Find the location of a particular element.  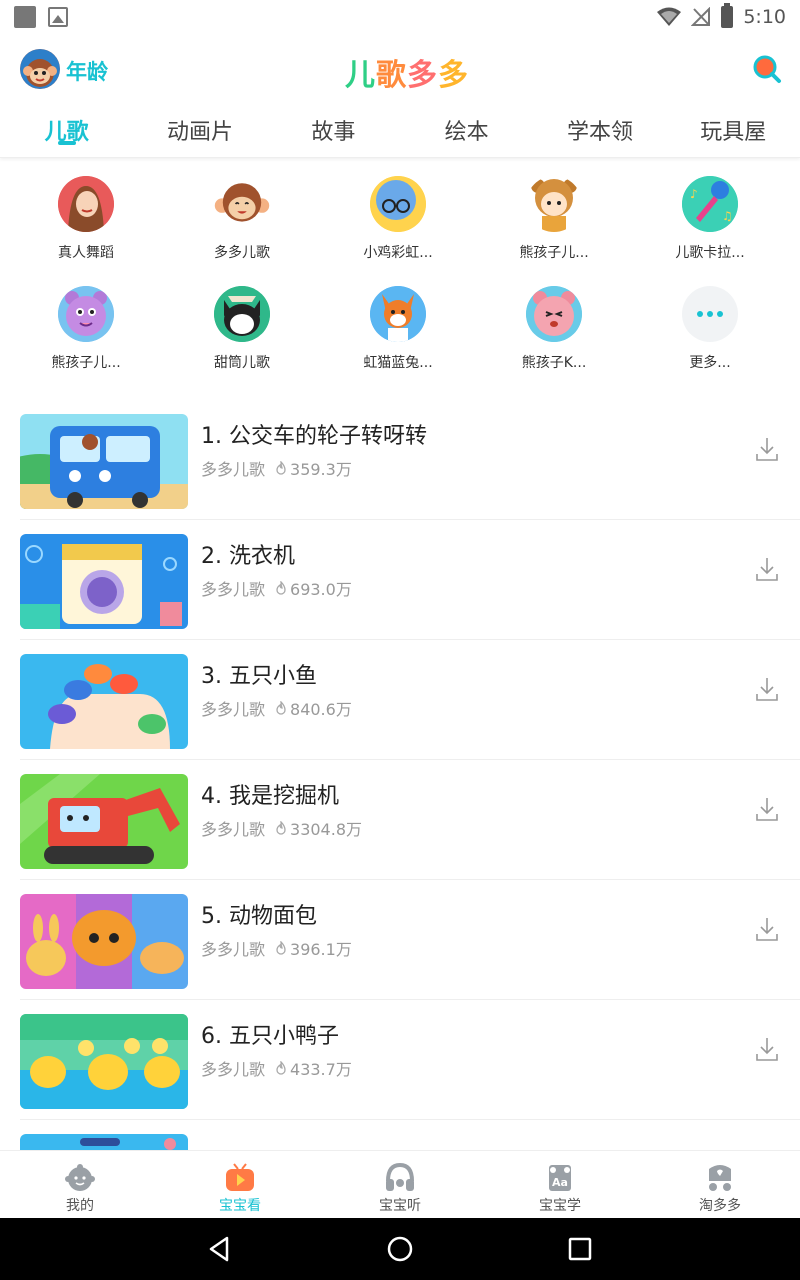

song-row-partial is located at coordinates (410, 1135).